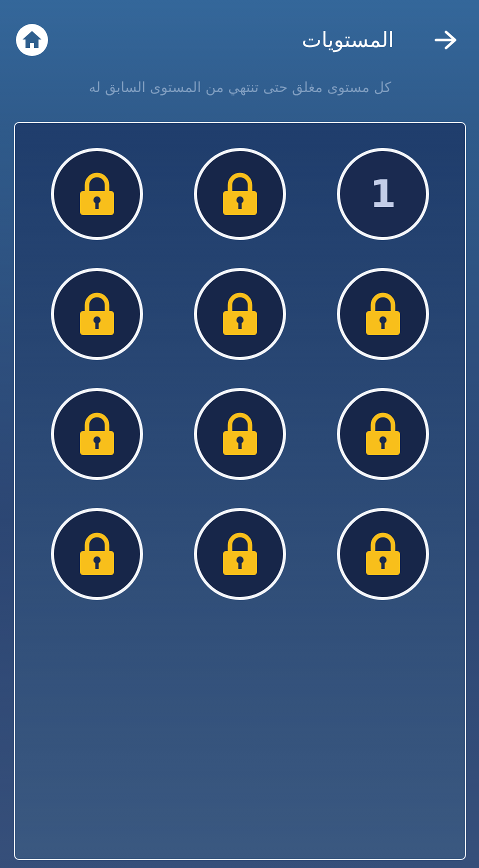  What do you see at coordinates (348, 40) in the screenshot?
I see `screen-title: المستويات` at bounding box center [348, 40].